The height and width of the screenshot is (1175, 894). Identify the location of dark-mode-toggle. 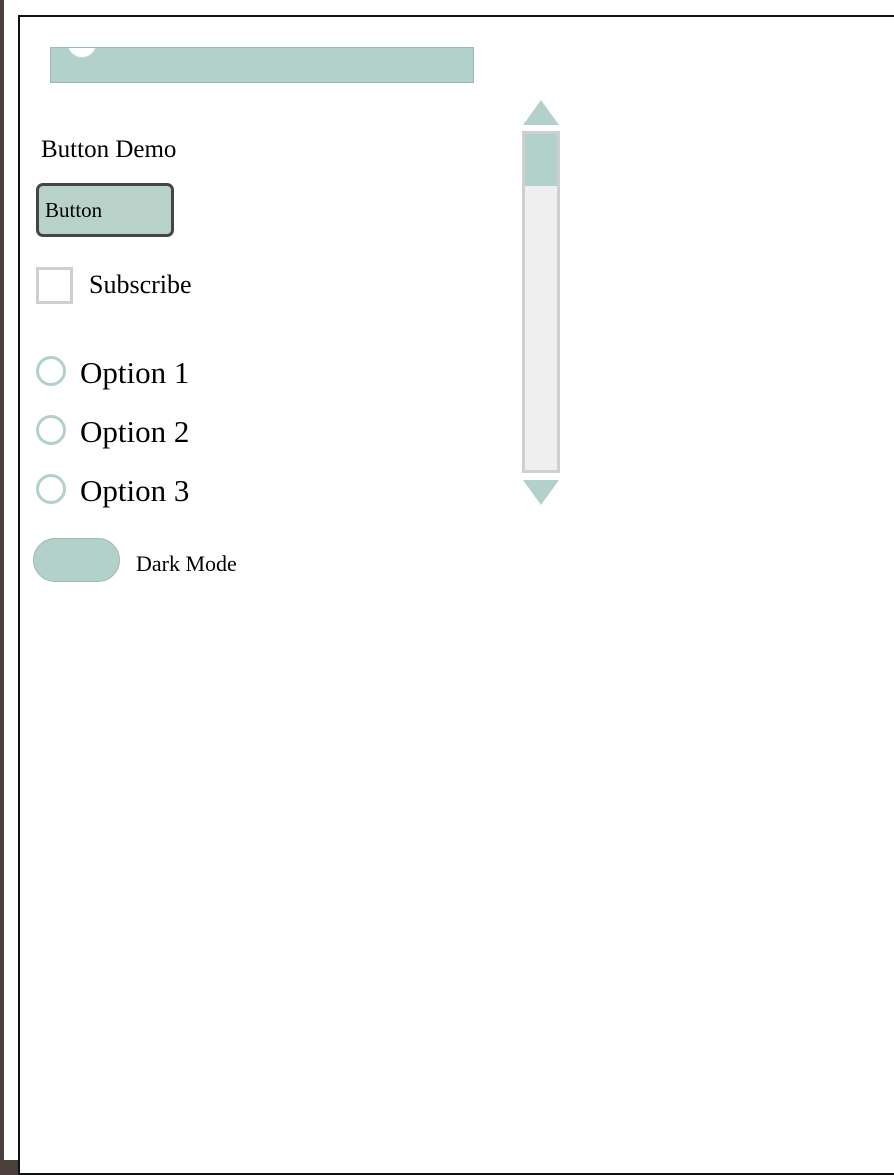
(76, 560).